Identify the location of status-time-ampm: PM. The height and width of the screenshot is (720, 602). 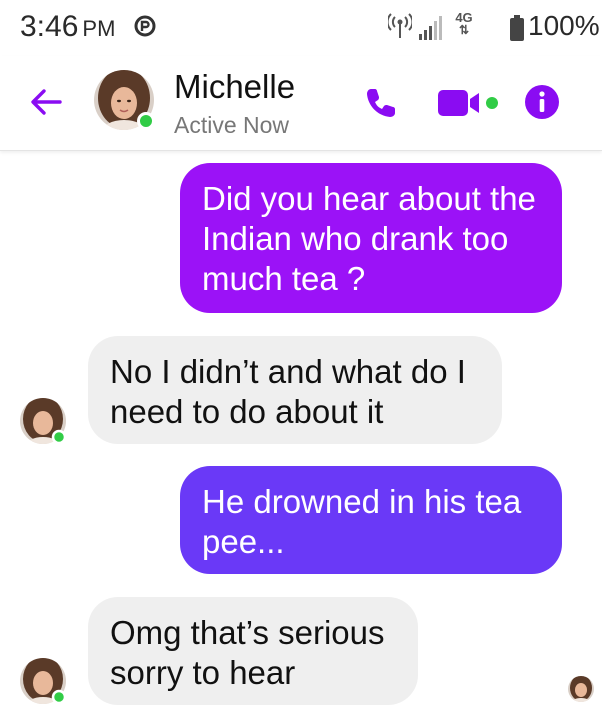
(99, 28).